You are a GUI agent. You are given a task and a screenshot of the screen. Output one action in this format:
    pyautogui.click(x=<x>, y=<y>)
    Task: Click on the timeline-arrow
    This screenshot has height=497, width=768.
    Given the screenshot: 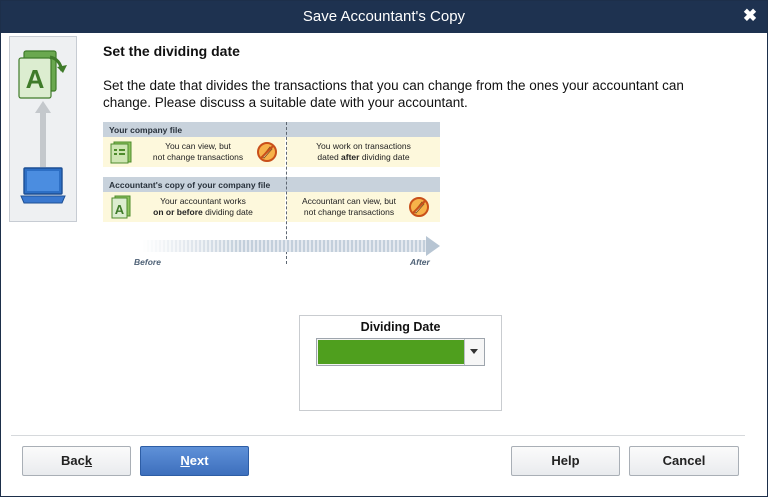 What is the action you would take?
    pyautogui.click(x=290, y=246)
    